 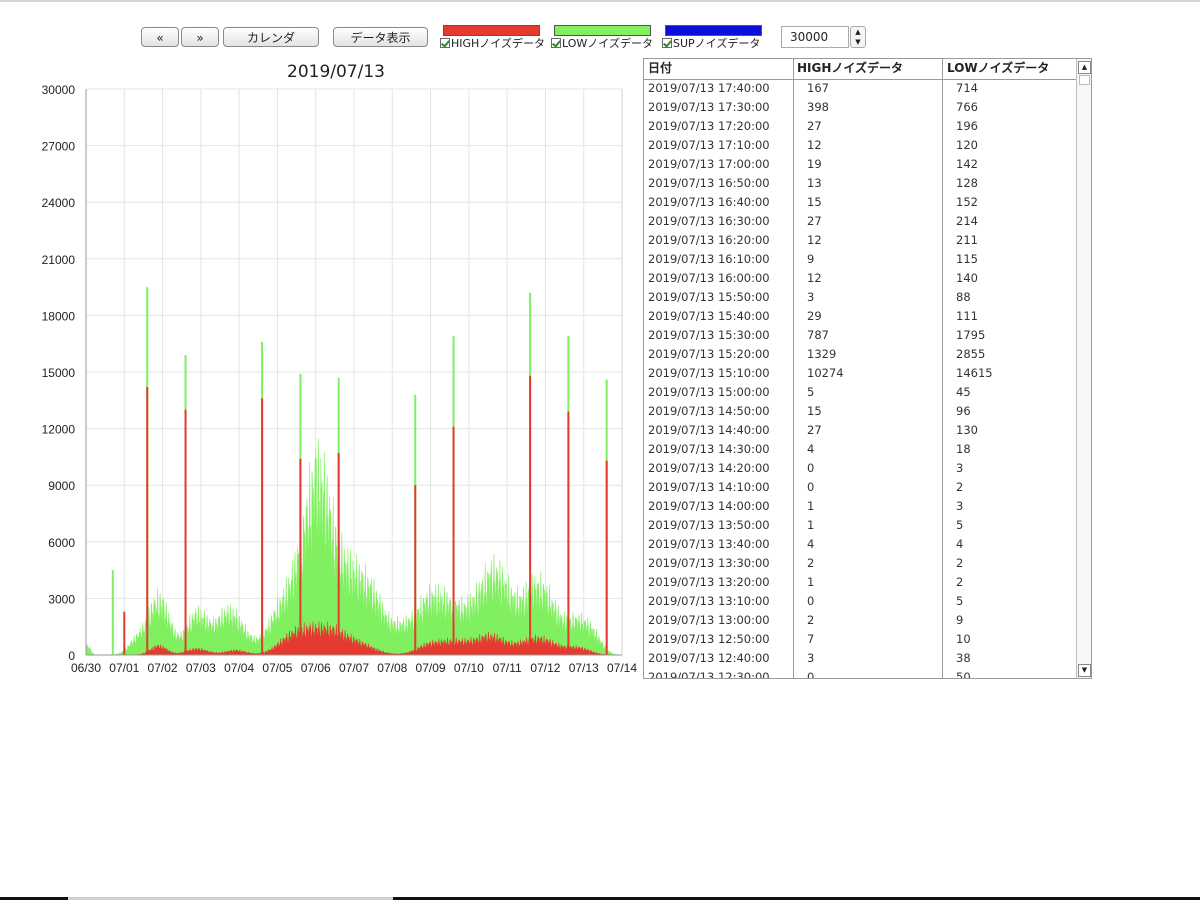 I want to click on cell-date: 2019/07/13 16:50:00, so click(x=709, y=183).